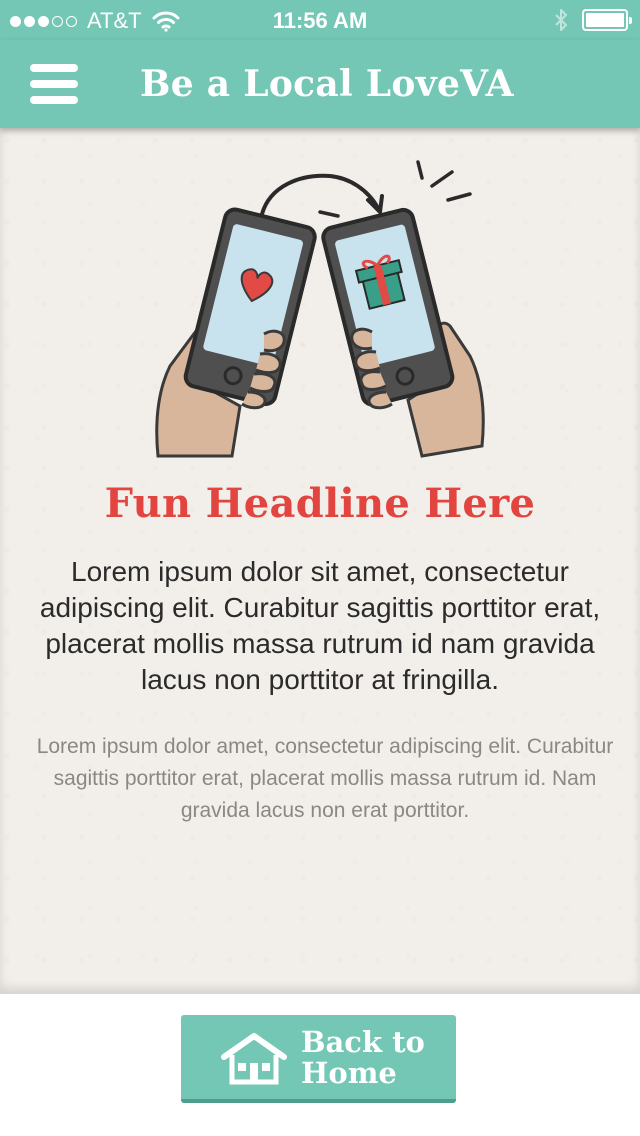 The width and height of the screenshot is (640, 1136). Describe the element at coordinates (54, 84) in the screenshot. I see `hamburger-menu-icon` at that location.